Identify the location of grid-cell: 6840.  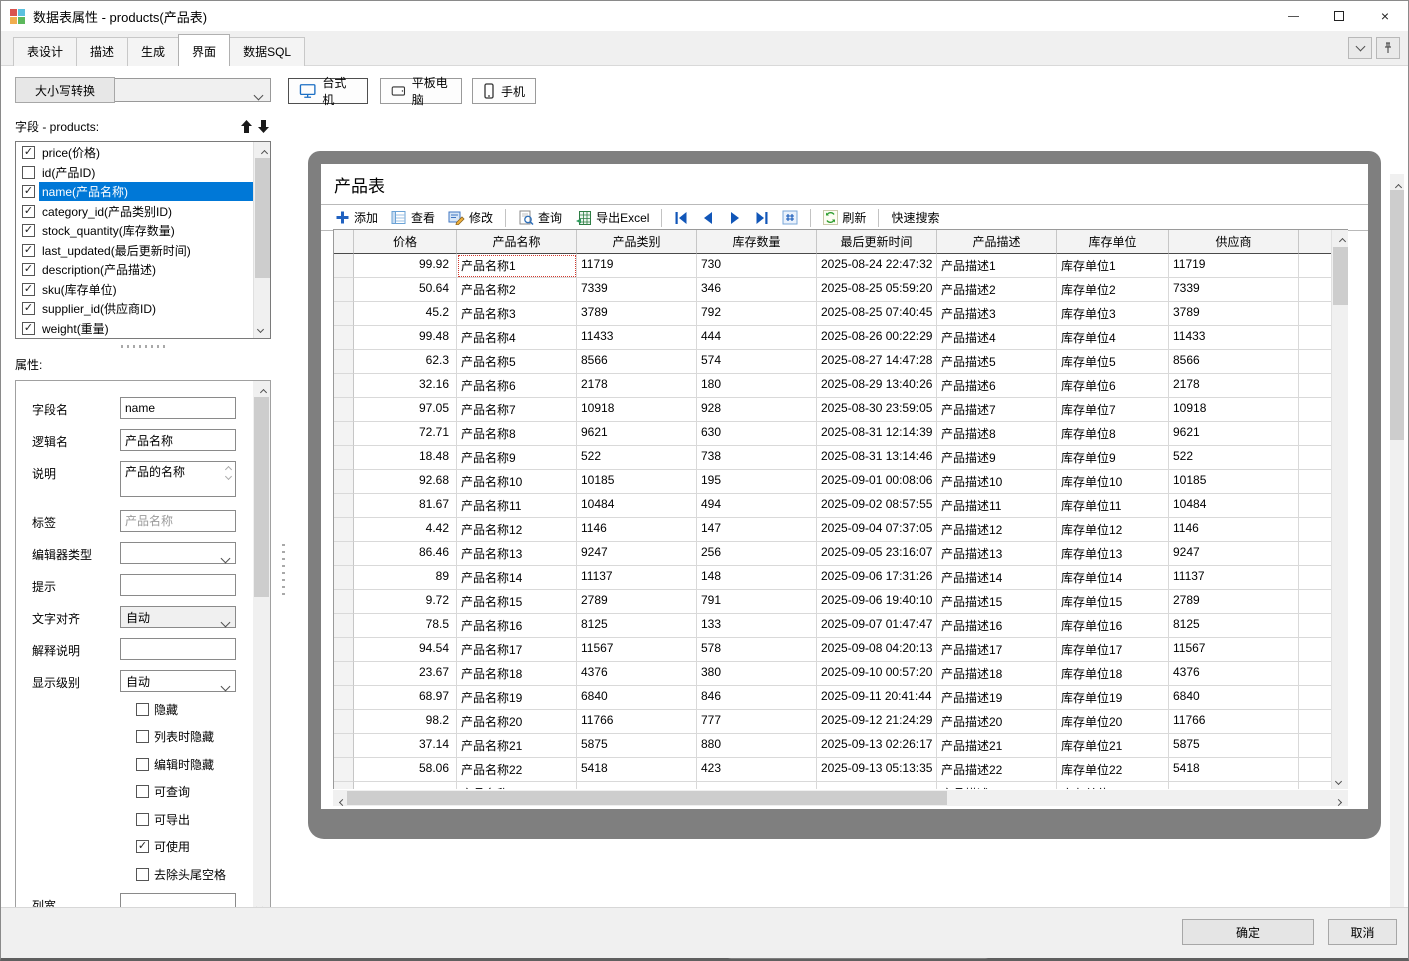
(637, 698).